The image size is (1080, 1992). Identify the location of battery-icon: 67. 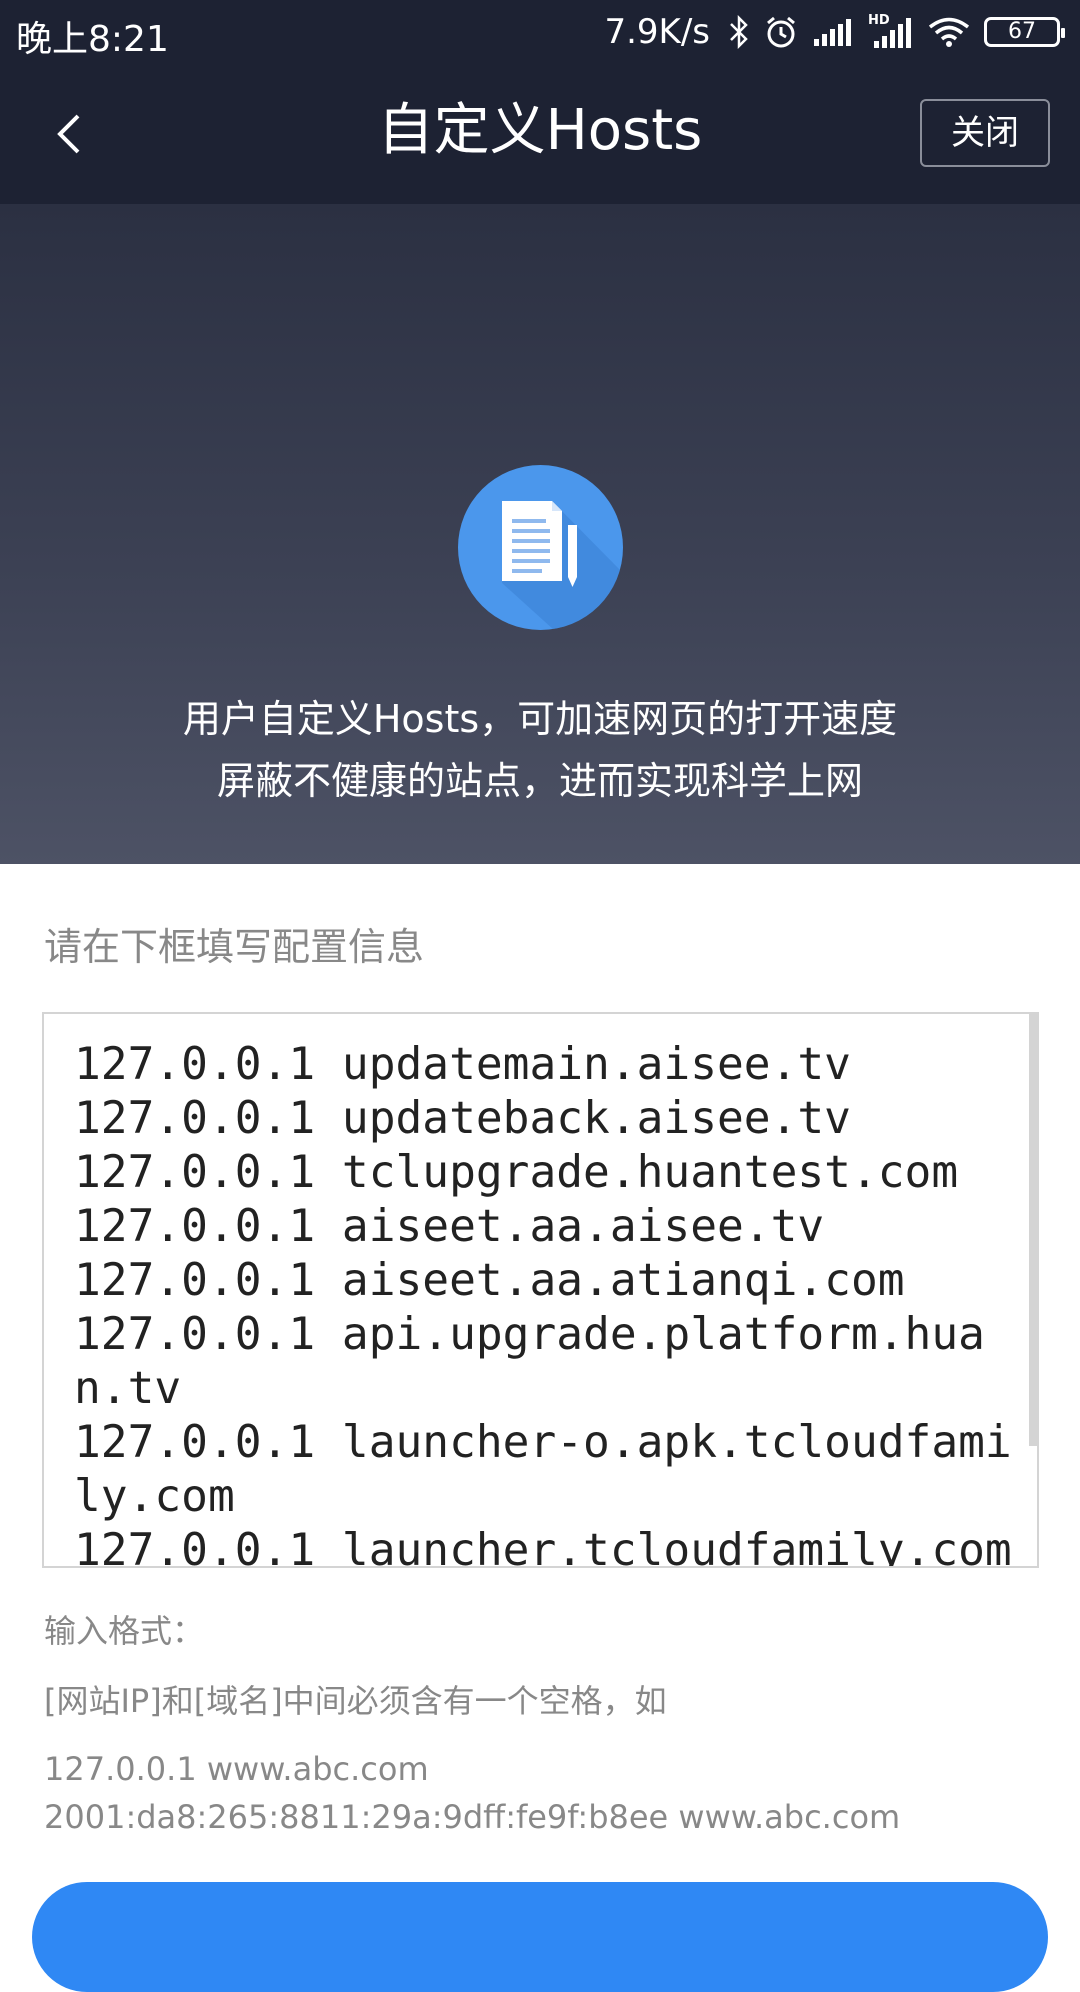
(1024, 32).